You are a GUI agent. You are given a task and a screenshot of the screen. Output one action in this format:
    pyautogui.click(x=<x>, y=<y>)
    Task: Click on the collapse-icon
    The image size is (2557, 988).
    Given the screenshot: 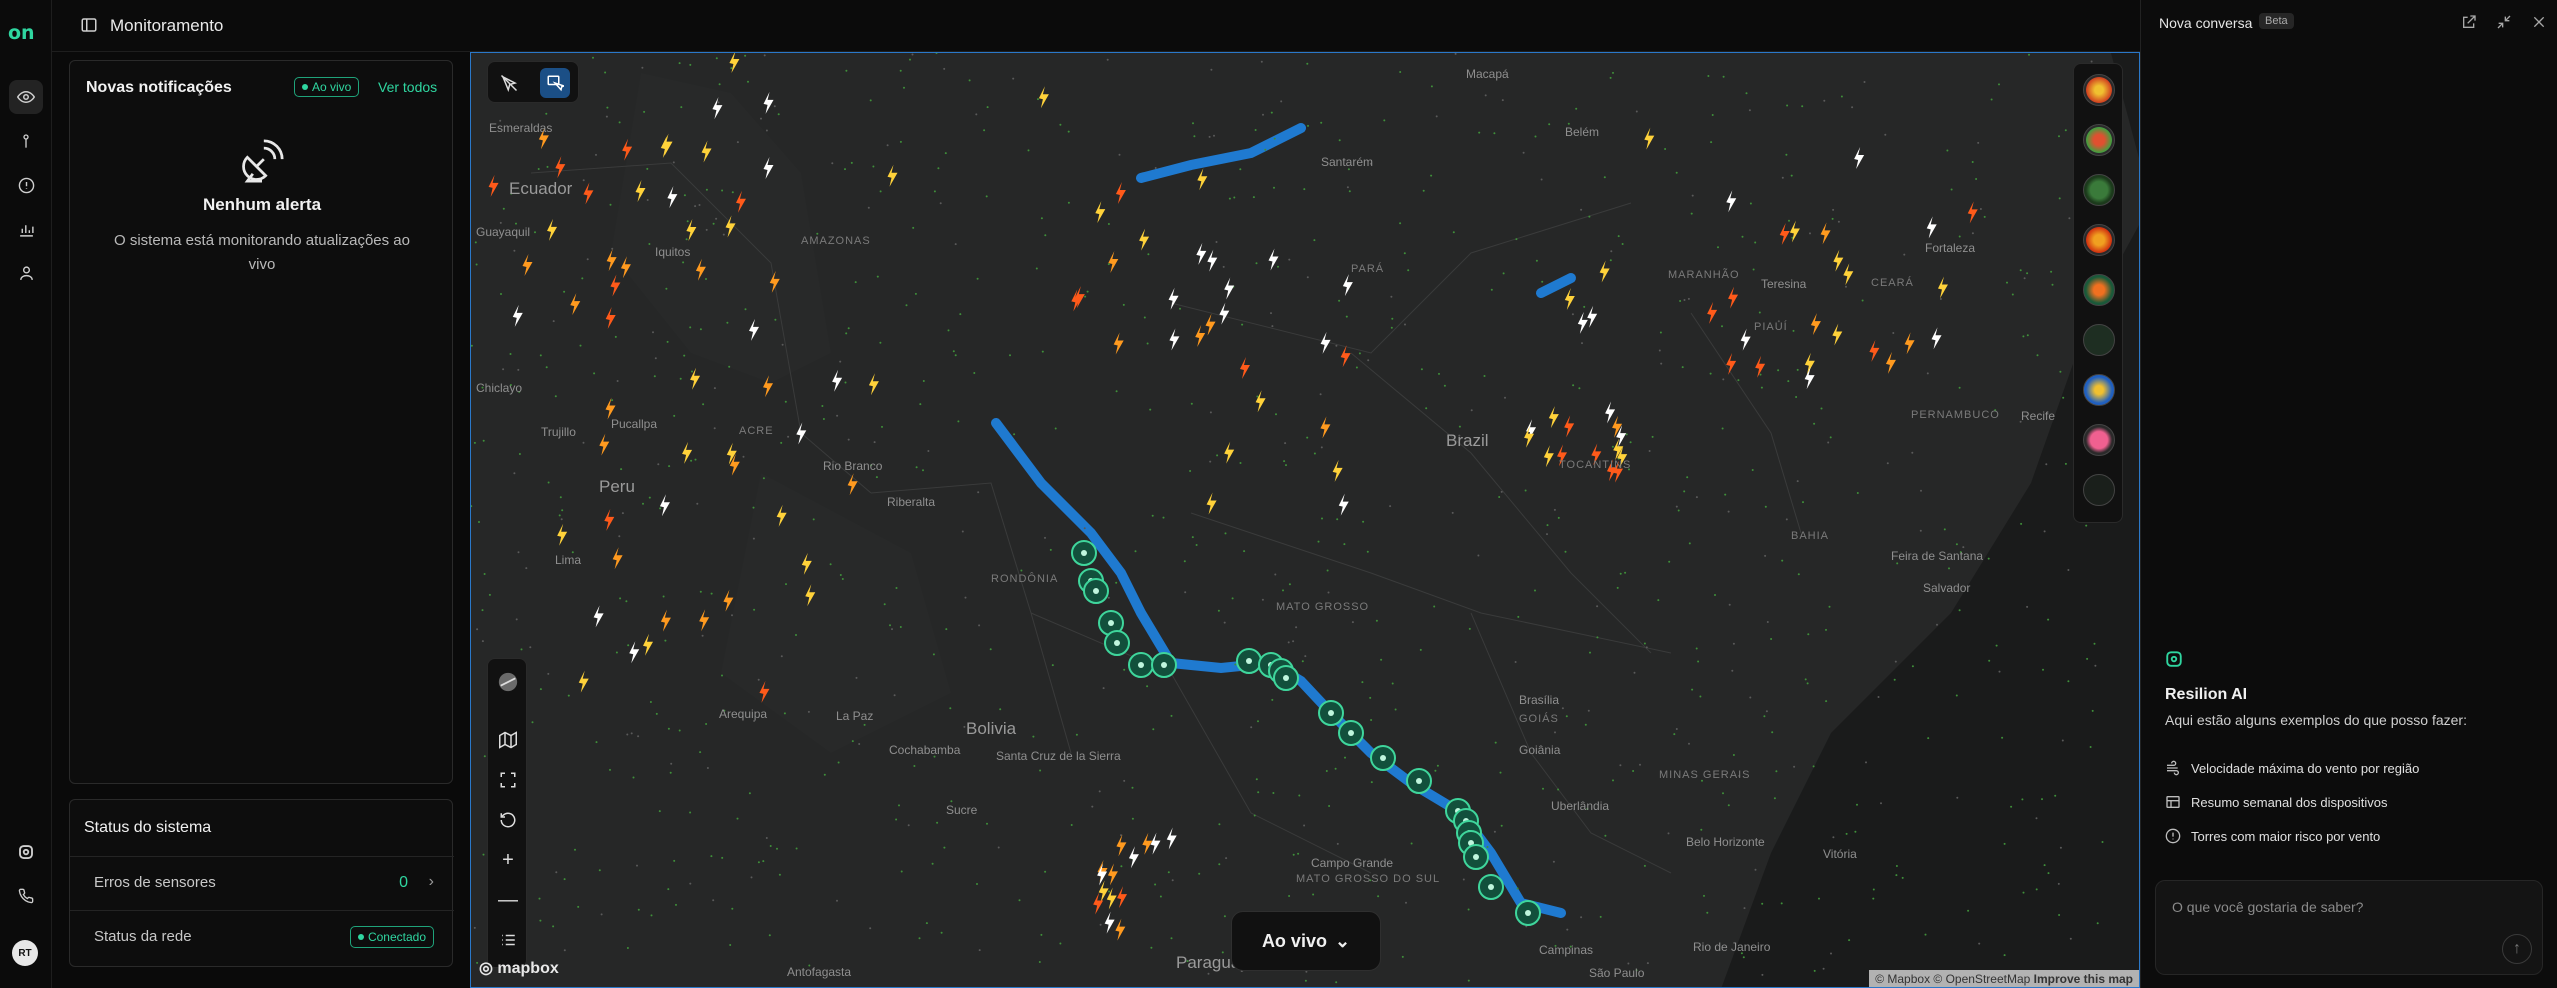 What is the action you would take?
    pyautogui.click(x=2505, y=23)
    